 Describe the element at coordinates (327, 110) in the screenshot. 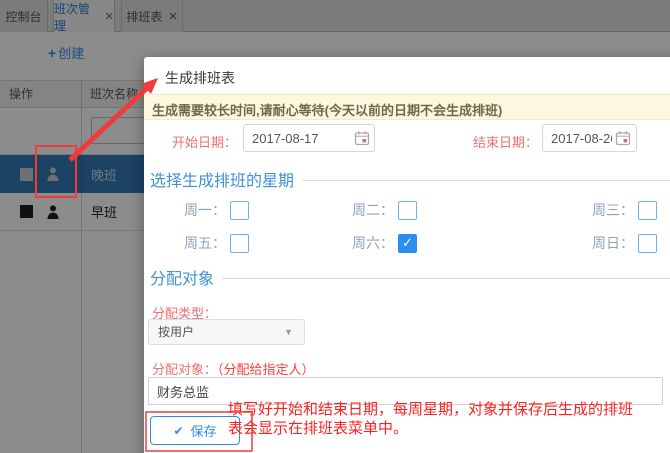

I see `alert-text: 生成需要较长时间,请耐心等待(今天以前的日期不会生成排班)` at that location.